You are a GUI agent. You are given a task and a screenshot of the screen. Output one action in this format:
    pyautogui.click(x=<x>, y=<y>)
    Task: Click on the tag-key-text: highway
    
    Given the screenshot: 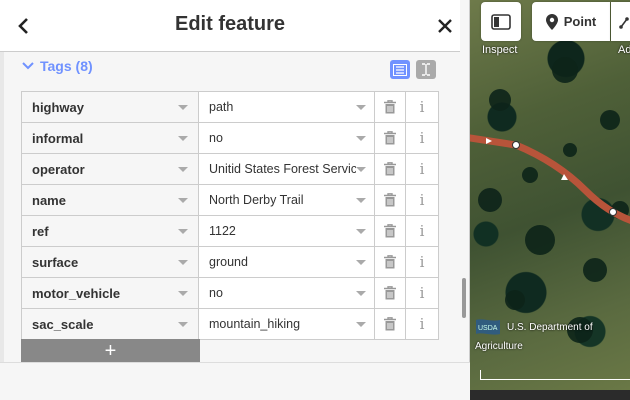 What is the action you would take?
    pyautogui.click(x=58, y=107)
    